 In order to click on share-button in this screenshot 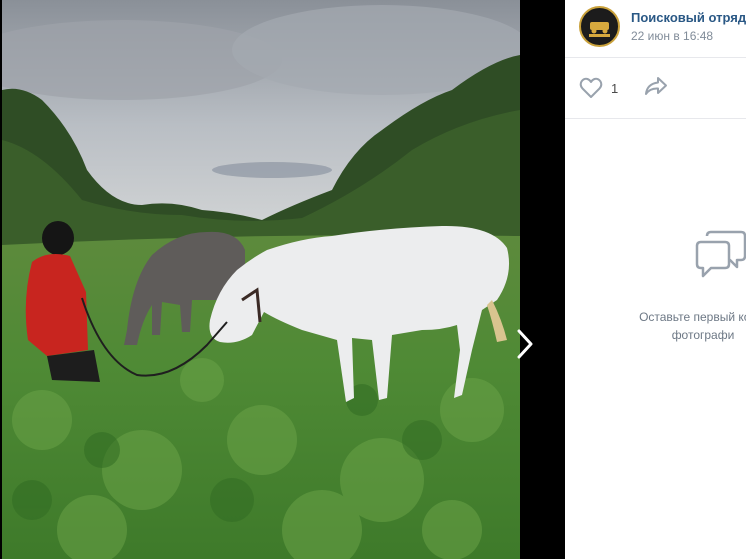, I will do `click(657, 88)`.